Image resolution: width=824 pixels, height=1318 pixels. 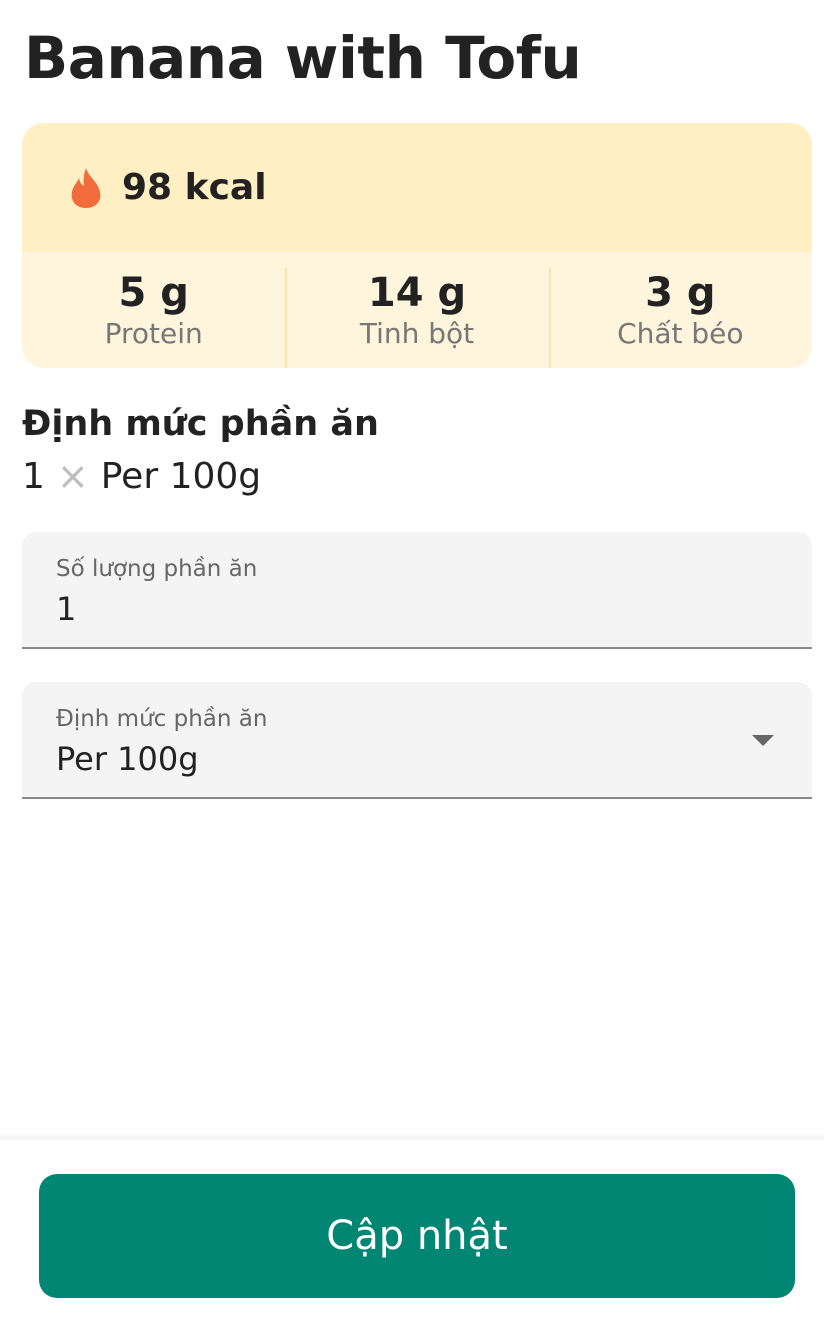 I want to click on macro-carbs: 14 g Tinh bột, so click(x=416, y=310).